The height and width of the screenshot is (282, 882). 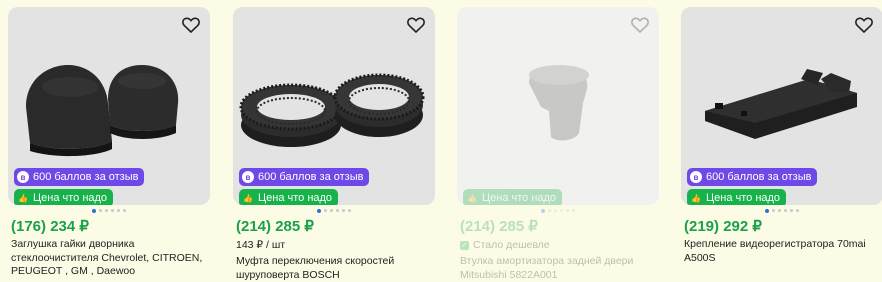 I want to click on product-price: (176) 234 ₽, so click(x=50, y=226).